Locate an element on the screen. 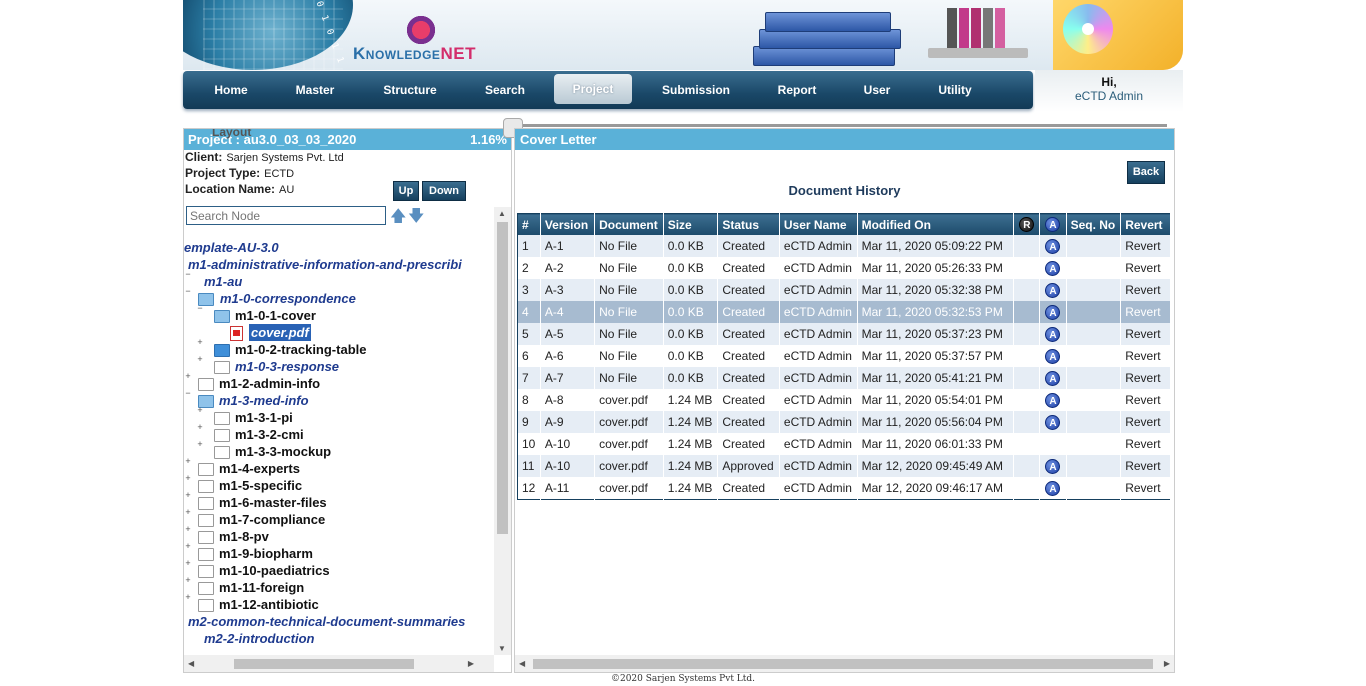 This screenshot has height=686, width=1366. up-button: Up is located at coordinates (406, 191).